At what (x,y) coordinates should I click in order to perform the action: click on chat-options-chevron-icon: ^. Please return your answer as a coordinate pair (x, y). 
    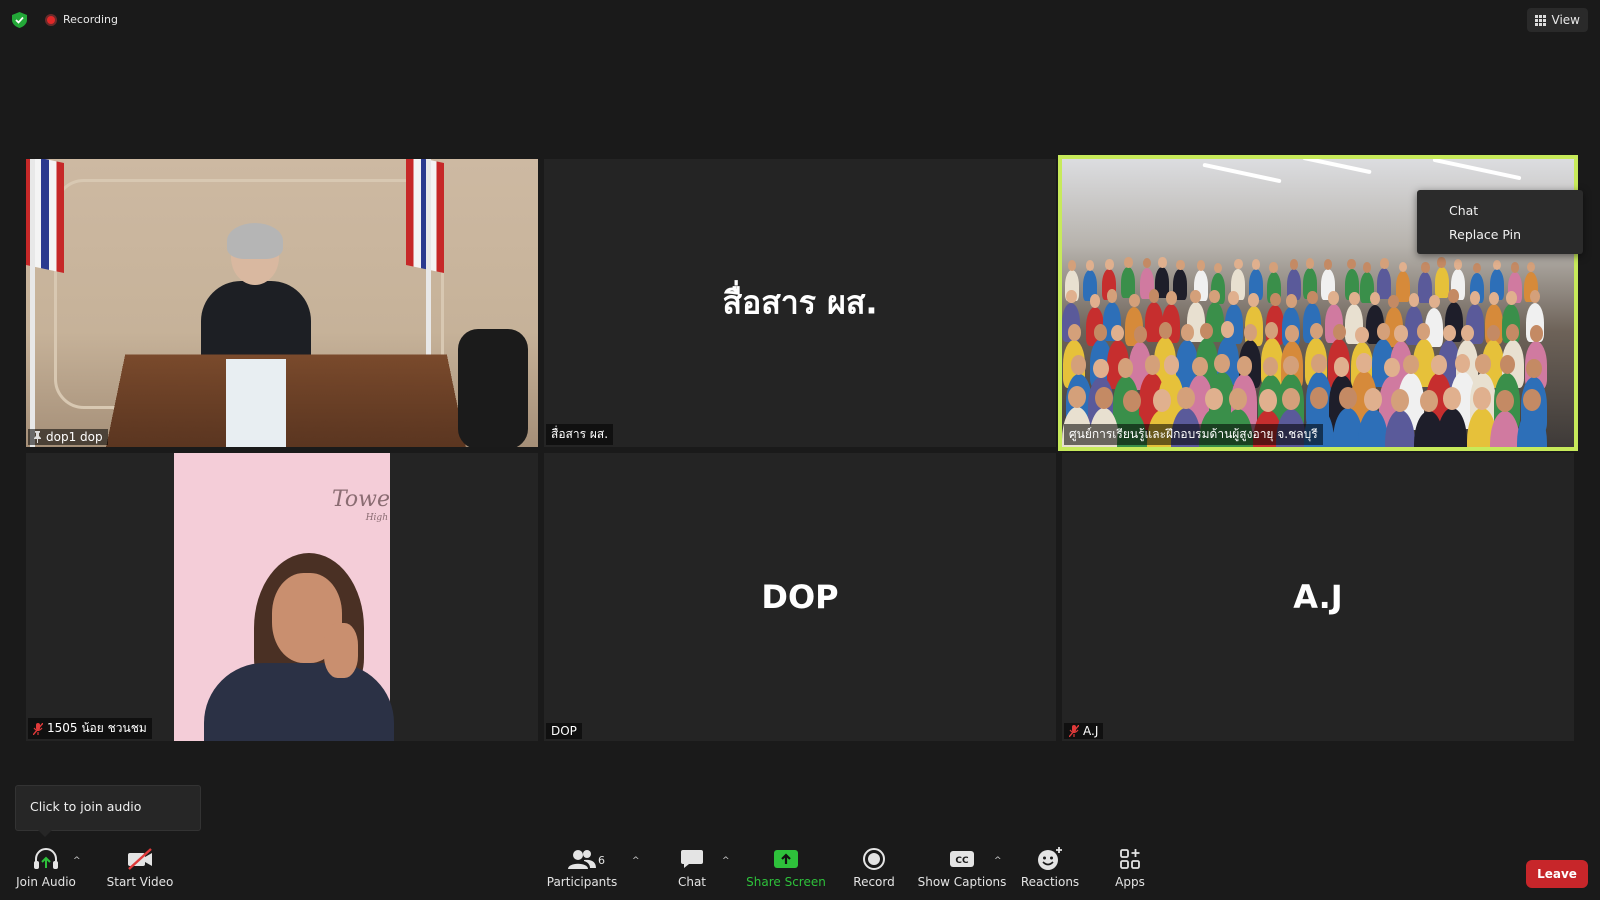
    Looking at the image, I should click on (726, 861).